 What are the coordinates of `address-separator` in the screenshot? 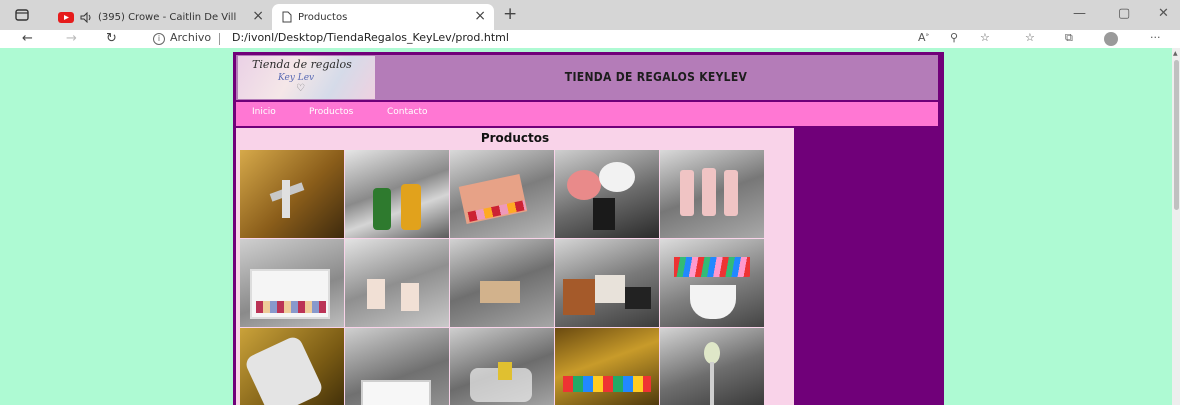 It's located at (219, 39).